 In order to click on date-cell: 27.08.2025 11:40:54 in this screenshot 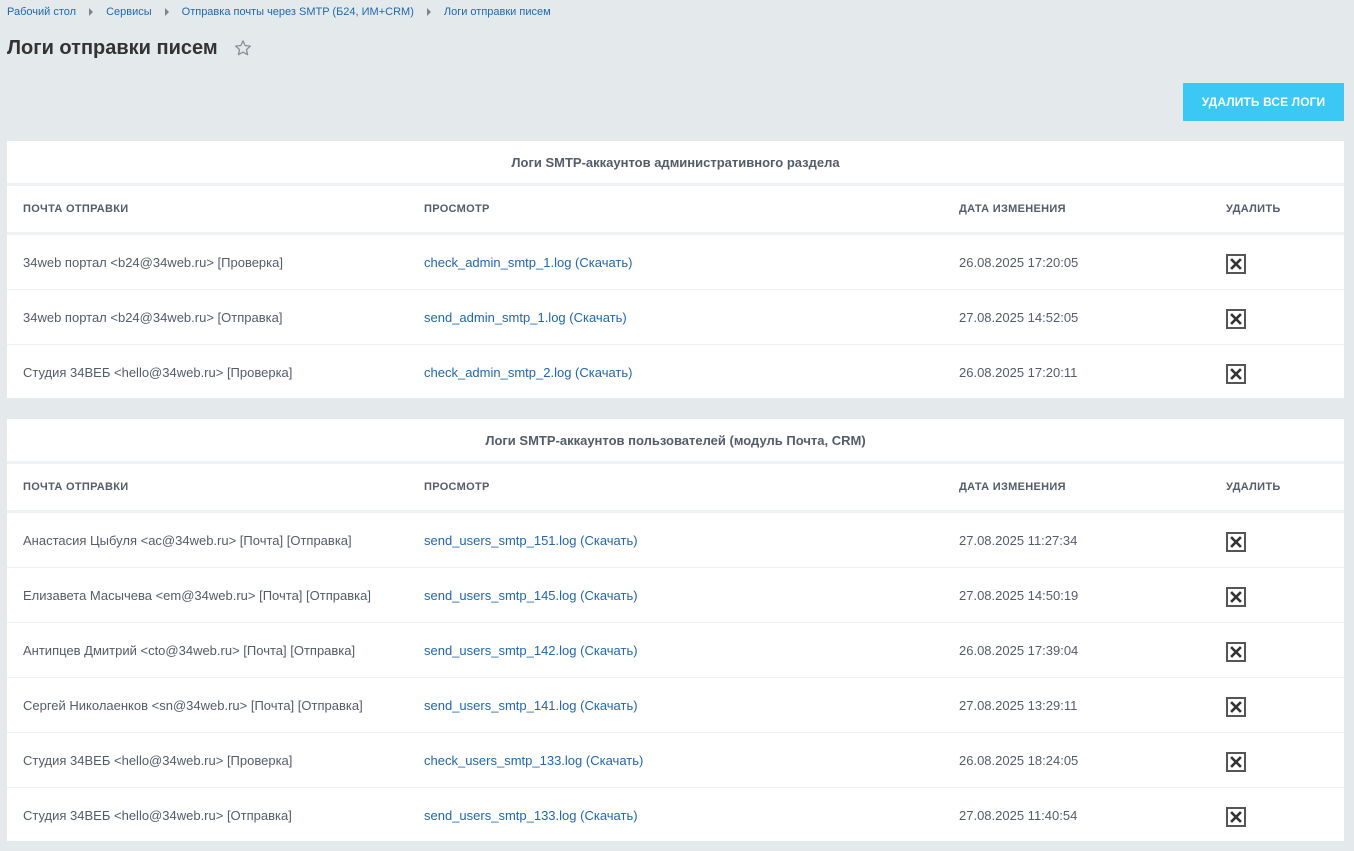, I will do `click(1018, 815)`.